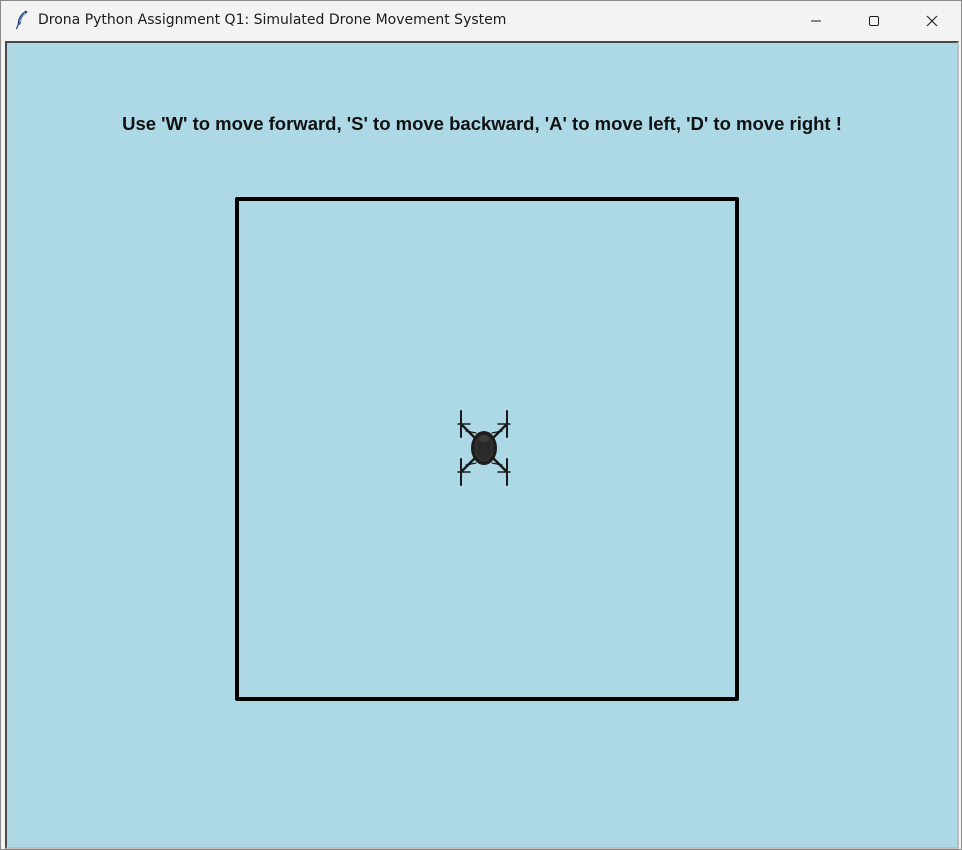 The image size is (962, 850). I want to click on drone-icon, so click(484, 448).